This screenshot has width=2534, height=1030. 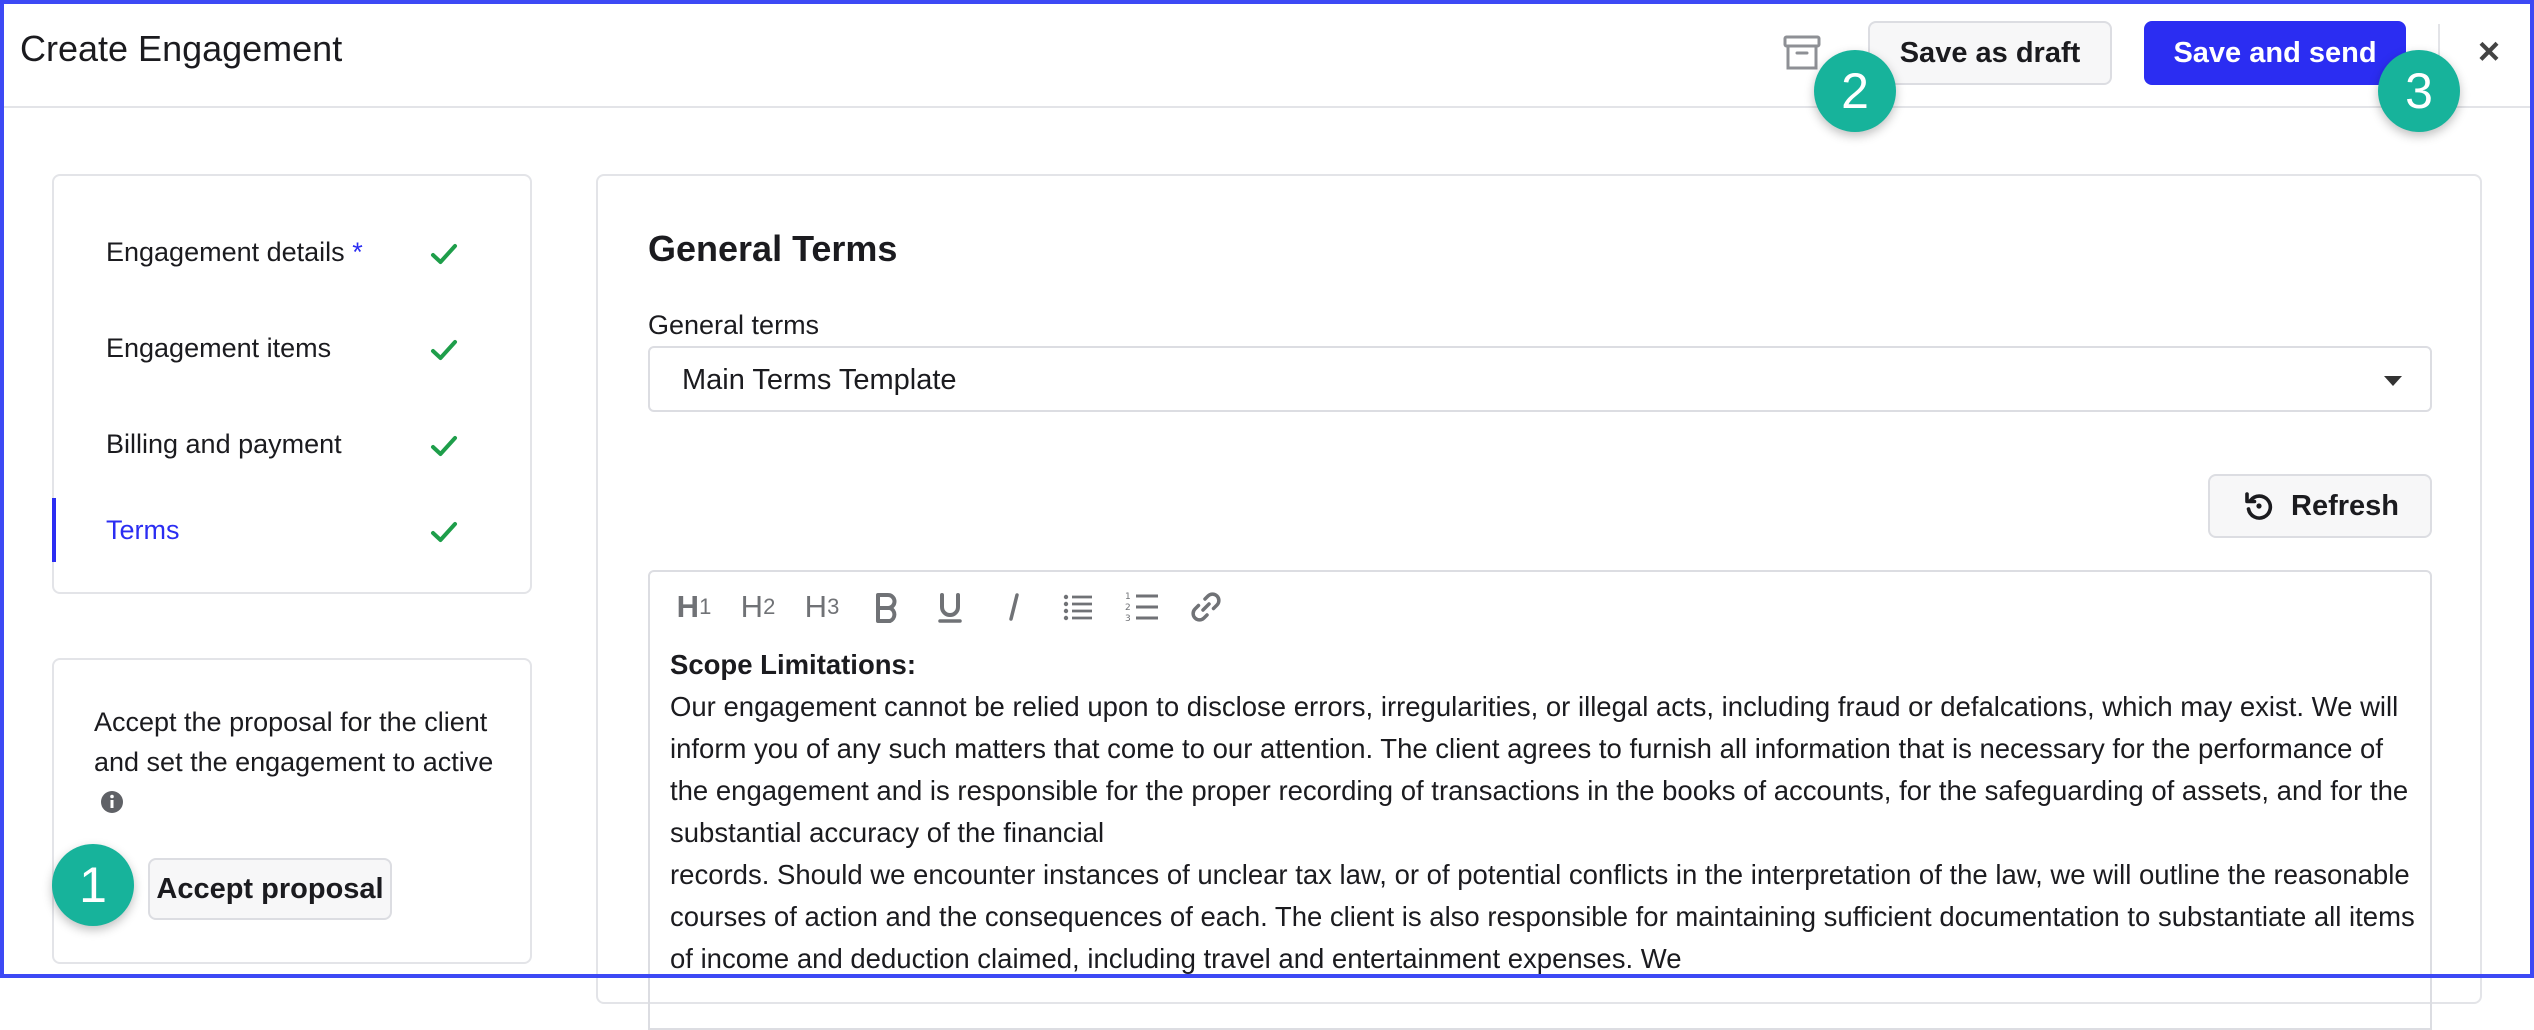 I want to click on italic-icon, so click(x=1014, y=607).